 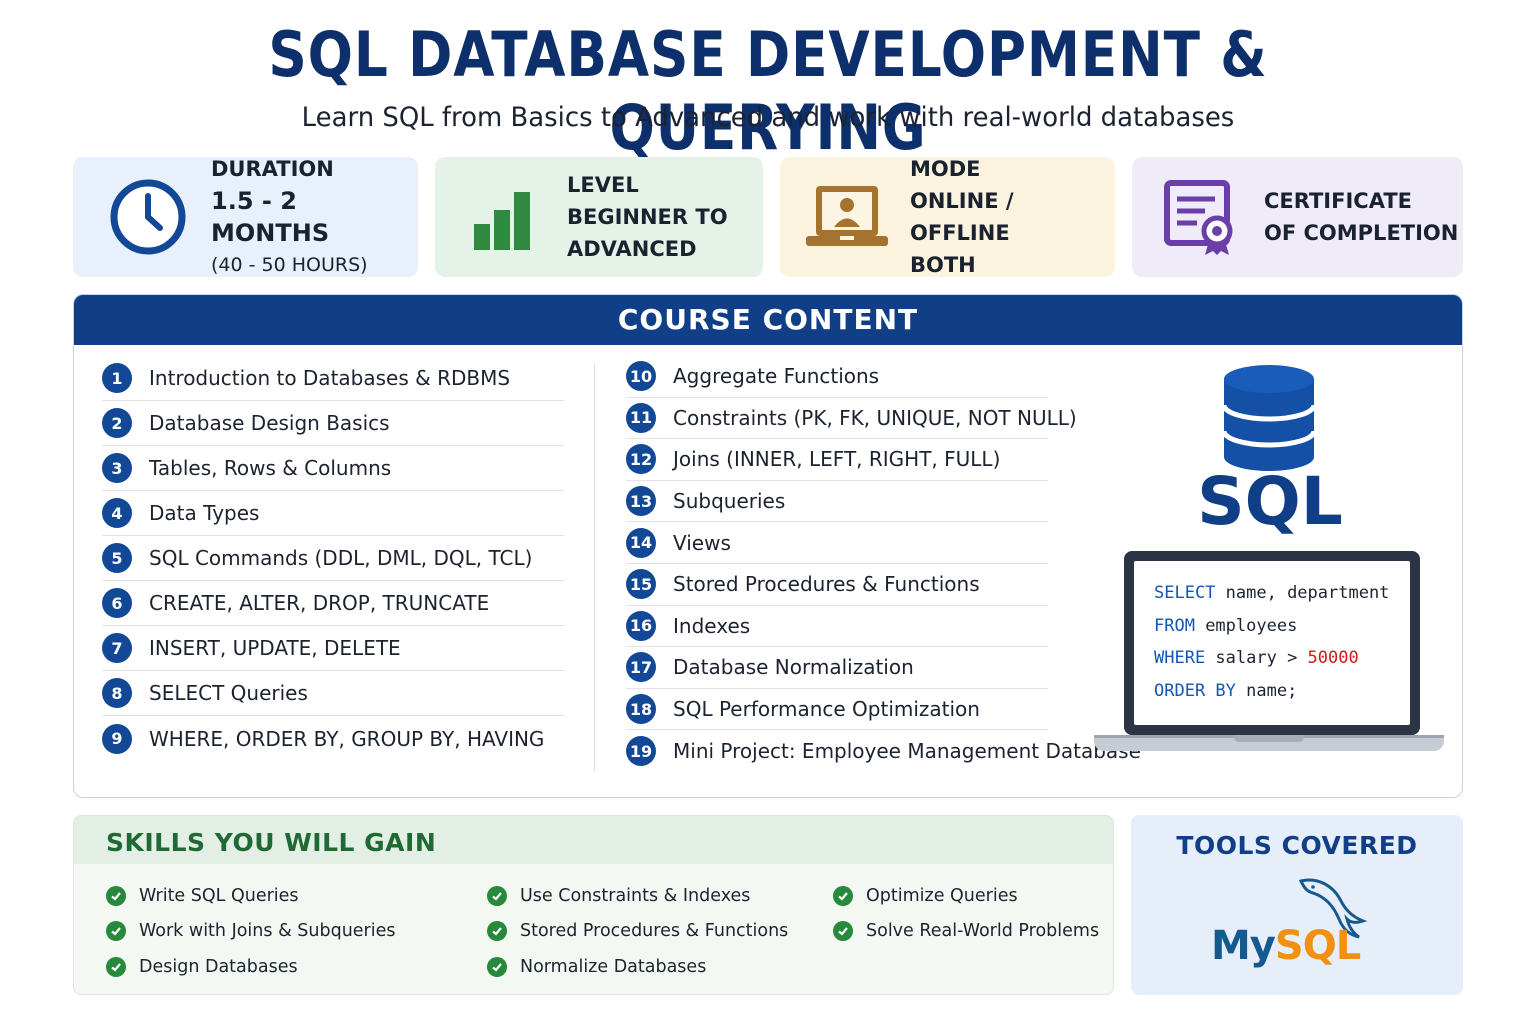 I want to click on list-item: 5 SQL Commands (DDL, DML, DQL, TCL), so click(x=333, y=558).